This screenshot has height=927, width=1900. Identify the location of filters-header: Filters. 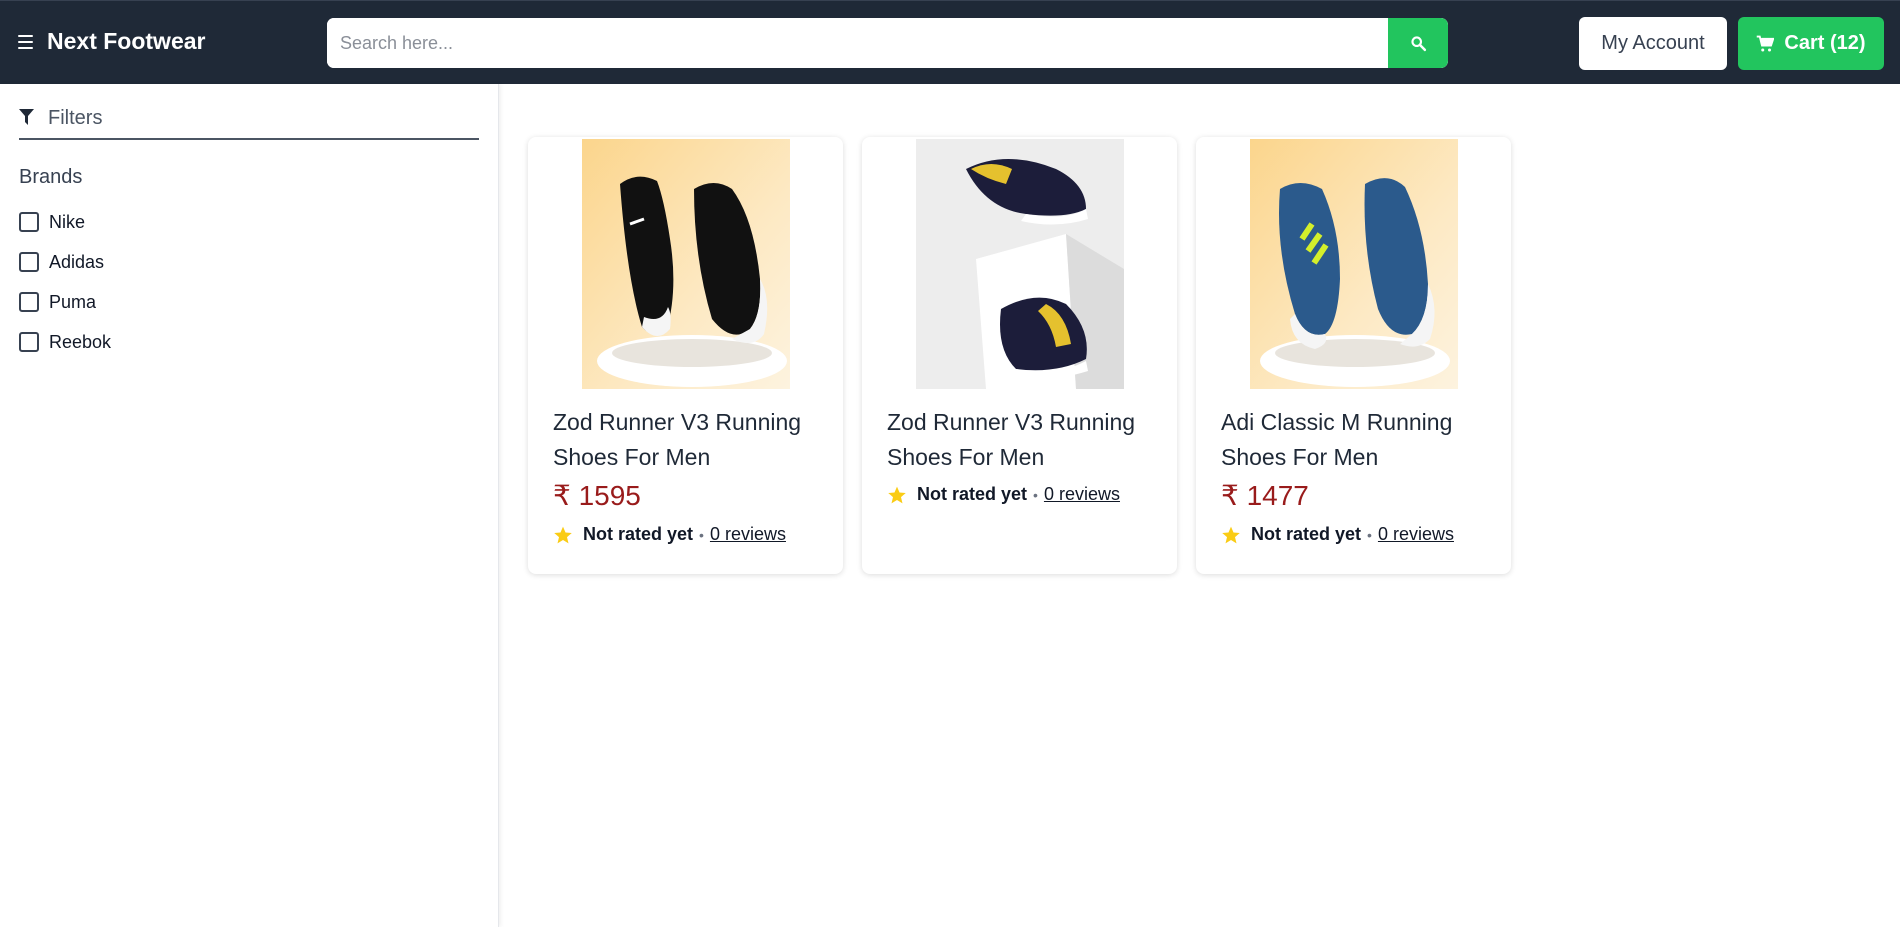
(249, 123).